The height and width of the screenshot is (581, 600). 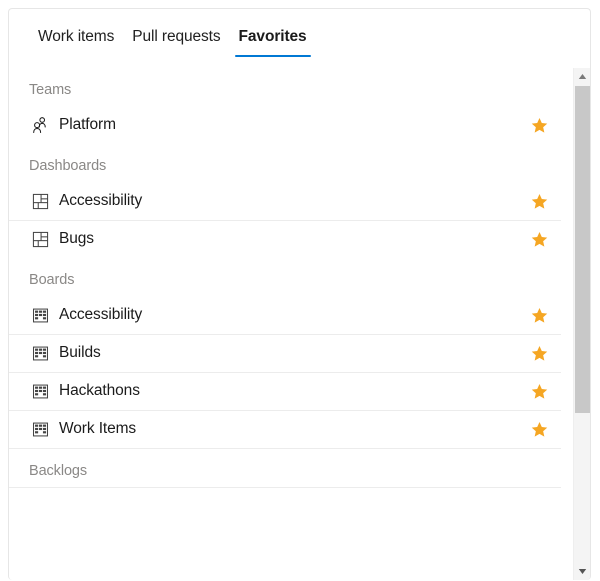 What do you see at coordinates (76, 28) in the screenshot?
I see `tab-work-items: Work items` at bounding box center [76, 28].